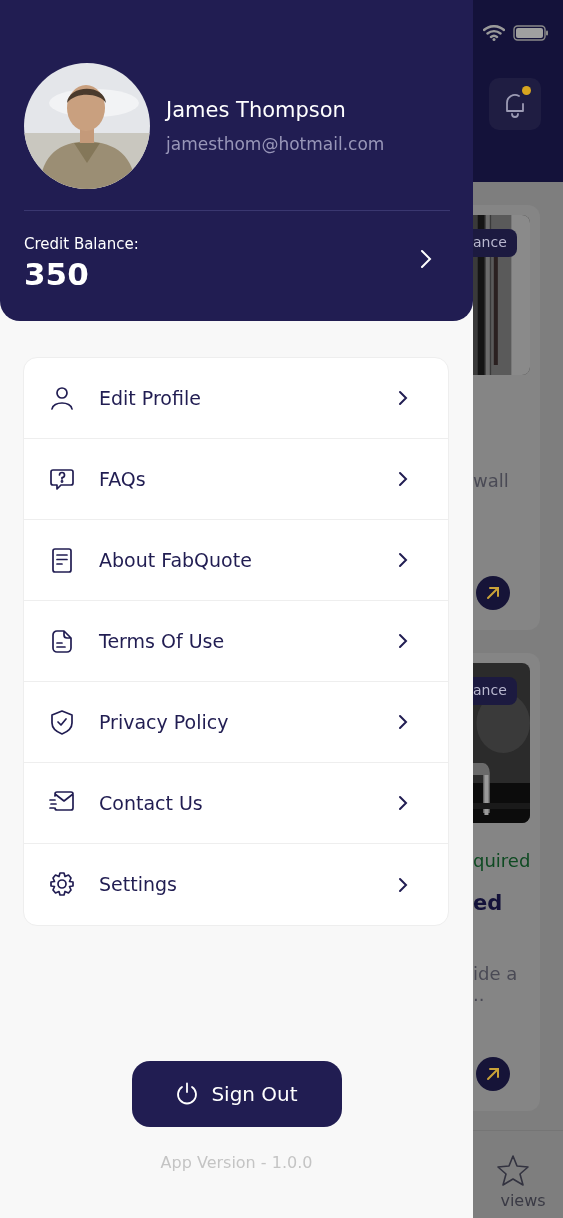 This screenshot has height=1218, width=563. What do you see at coordinates (236, 560) in the screenshot?
I see `menu-item: About FabQuote` at bounding box center [236, 560].